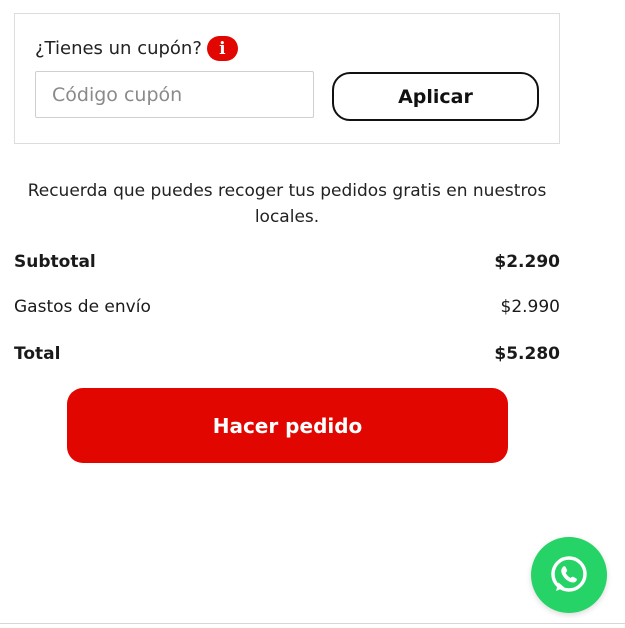 The height and width of the screenshot is (628, 625). What do you see at coordinates (527, 262) in the screenshot?
I see `subtotal-value: $2.290` at bounding box center [527, 262].